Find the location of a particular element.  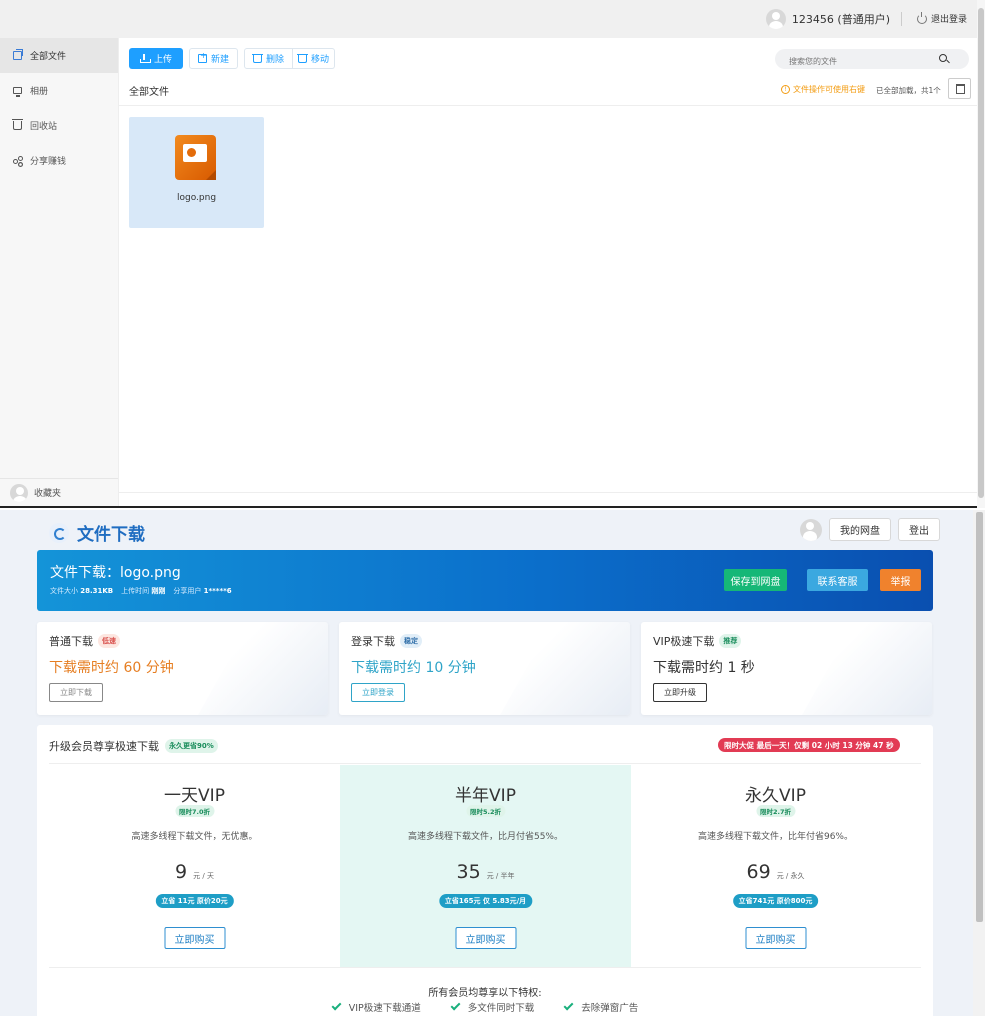

size-label: 文件大小 is located at coordinates (64, 591).